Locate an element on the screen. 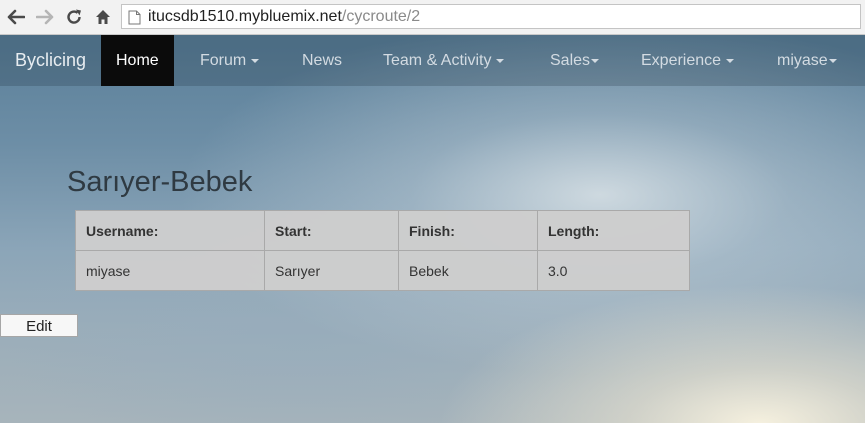 Image resolution: width=865 pixels, height=423 pixels. page-icon is located at coordinates (134, 18).